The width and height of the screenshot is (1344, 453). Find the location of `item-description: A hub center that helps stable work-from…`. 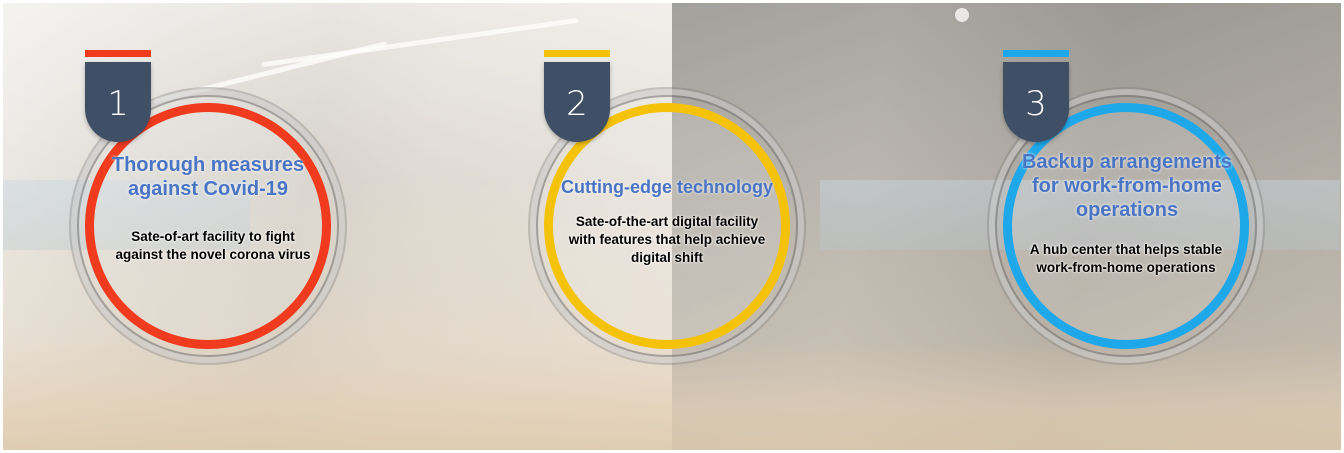

item-description: A hub center that helps stable work-from… is located at coordinates (1126, 259).